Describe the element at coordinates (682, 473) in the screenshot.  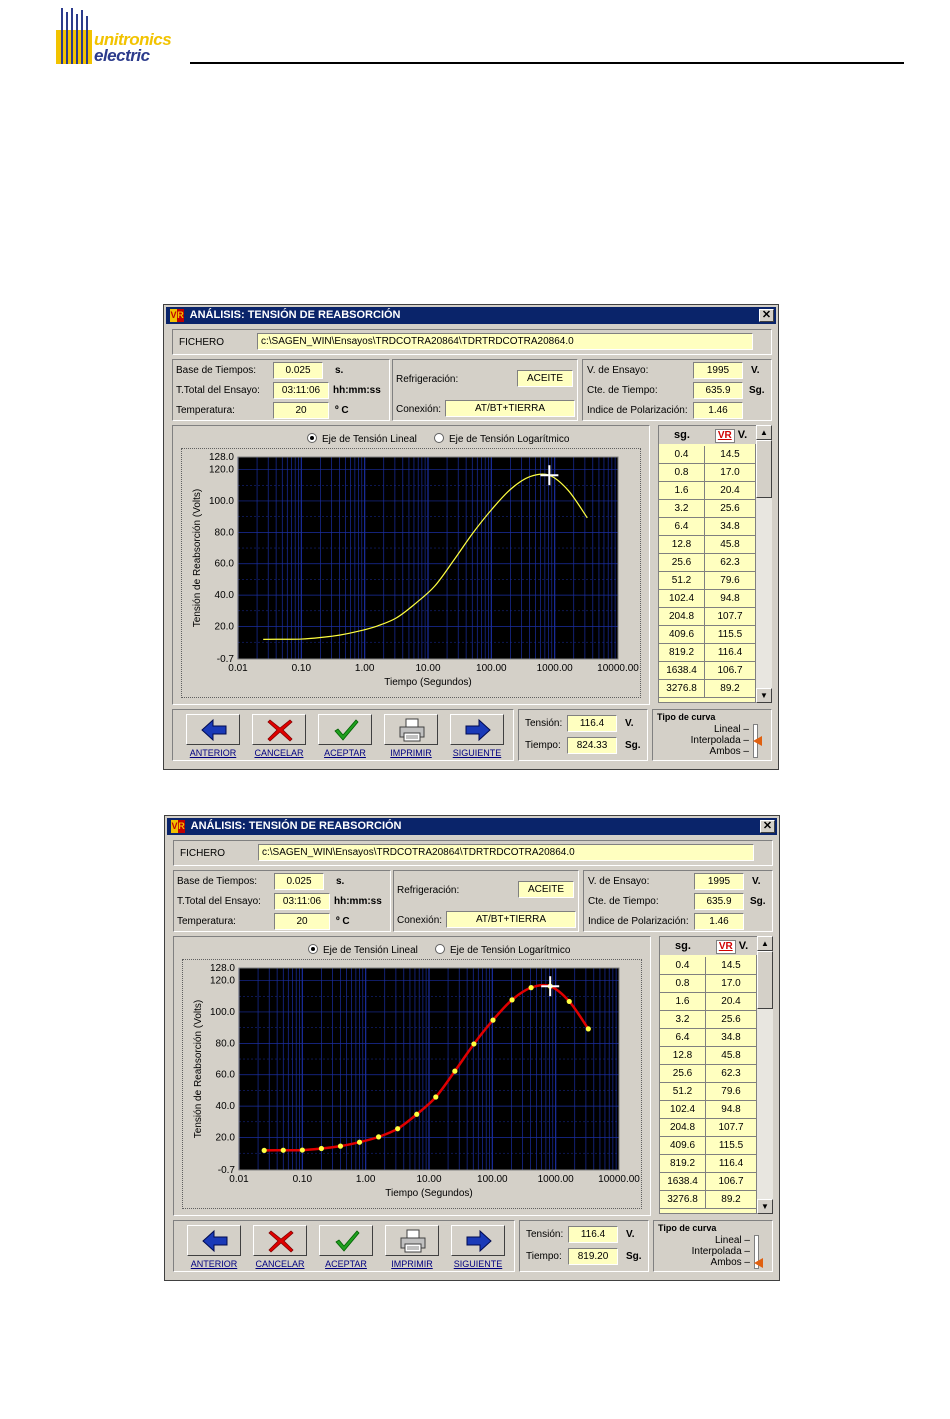
I see `table-cell-sg: 0.8` at that location.